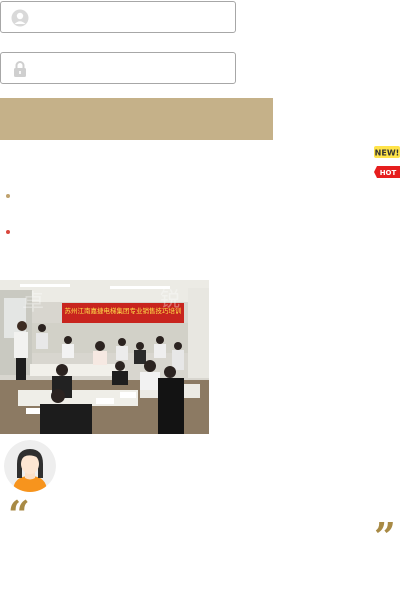 The image size is (400, 600). What do you see at coordinates (104, 357) in the screenshot?
I see `training-photo: 苏州江南嘉捷电梯集团专业销售技巧培训 卓 锐` at bounding box center [104, 357].